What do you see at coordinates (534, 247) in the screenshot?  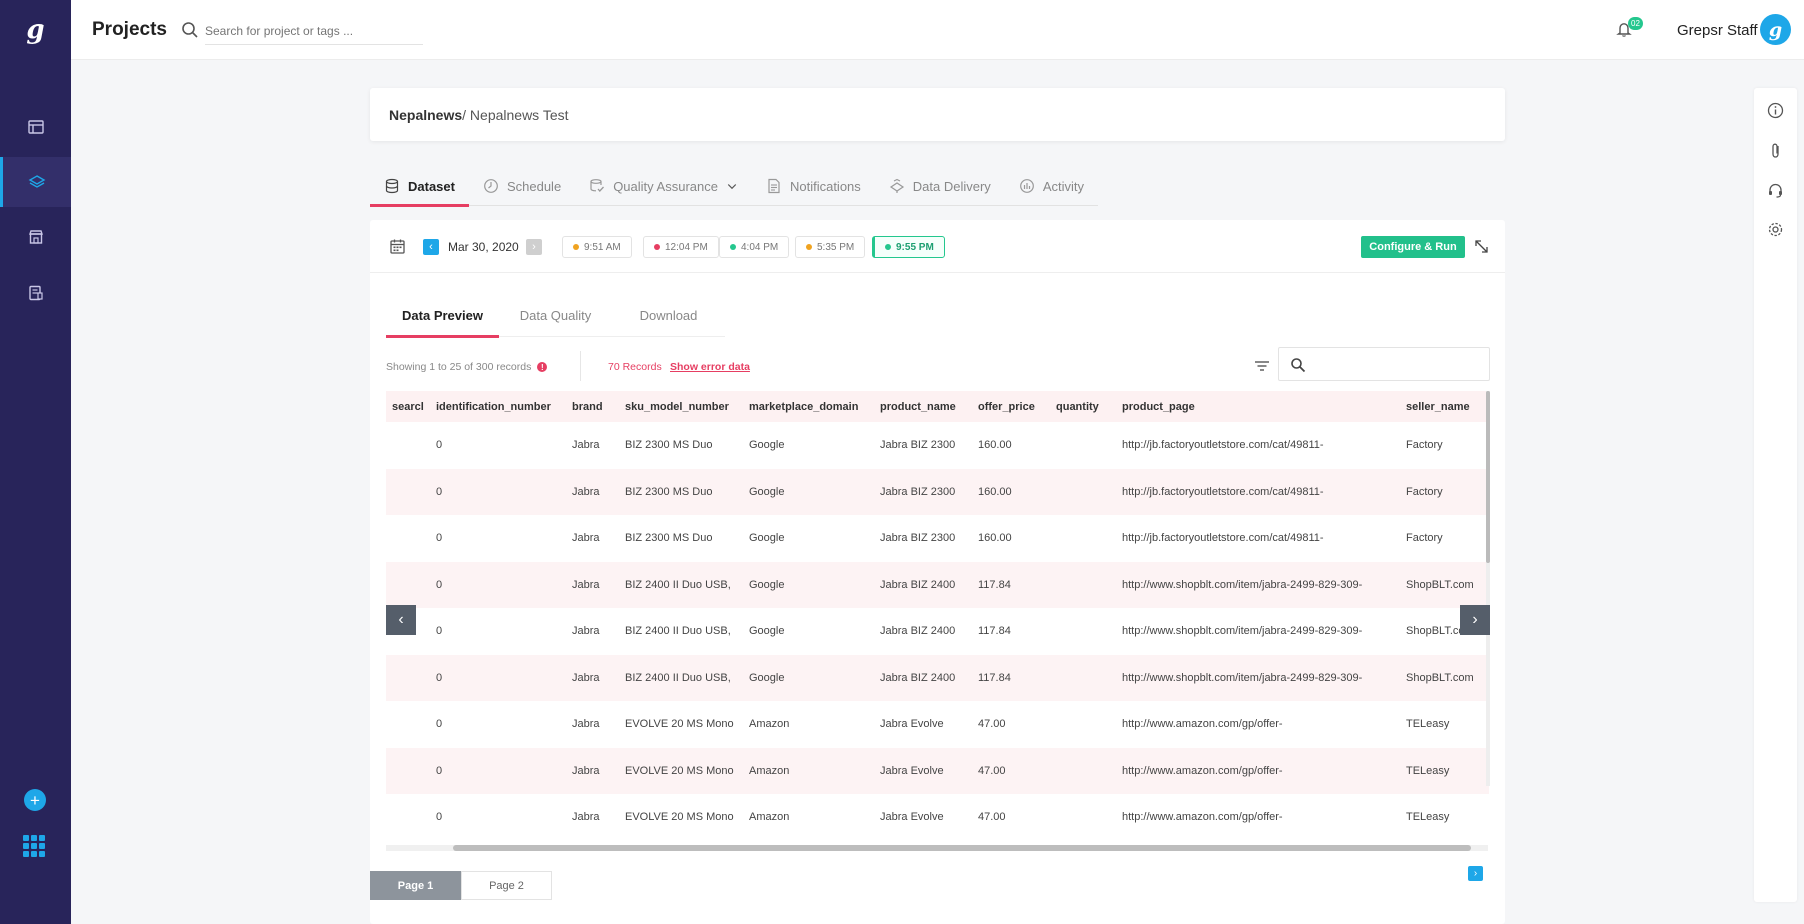 I see `next-date-button: ›` at bounding box center [534, 247].